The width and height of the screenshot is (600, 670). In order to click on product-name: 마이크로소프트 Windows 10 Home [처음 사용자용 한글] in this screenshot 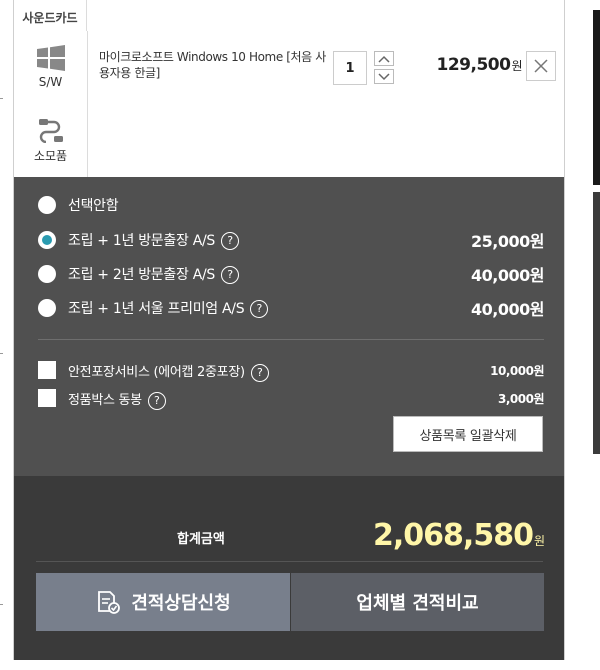, I will do `click(216, 65)`.